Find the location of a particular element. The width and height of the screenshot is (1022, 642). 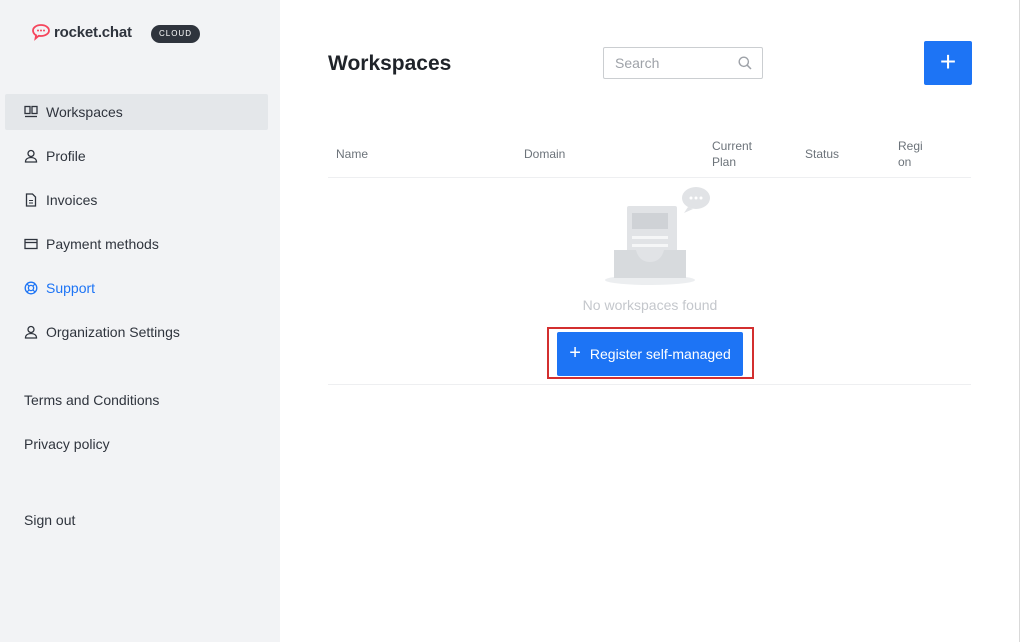

table-header: Name Domain Current Plan Status Region is located at coordinates (649, 156).